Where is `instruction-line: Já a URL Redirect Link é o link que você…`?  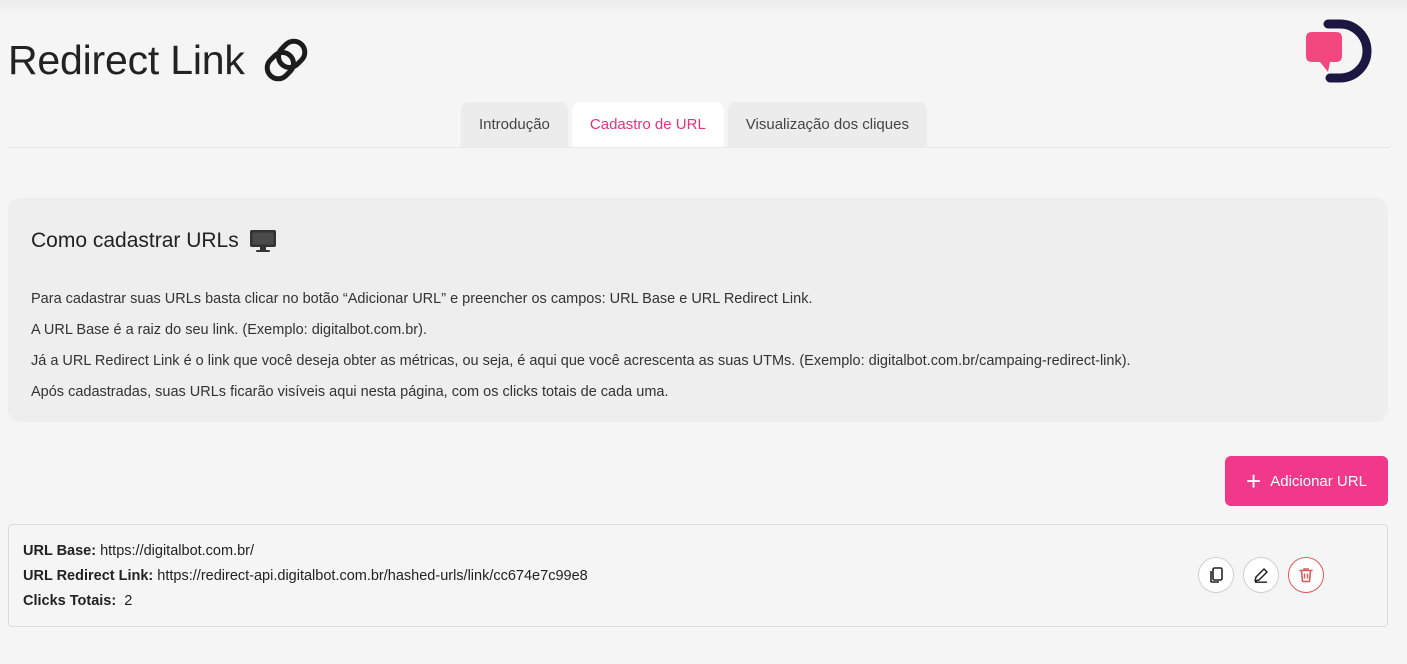
instruction-line: Já a URL Redirect Link é o link que você… is located at coordinates (581, 361).